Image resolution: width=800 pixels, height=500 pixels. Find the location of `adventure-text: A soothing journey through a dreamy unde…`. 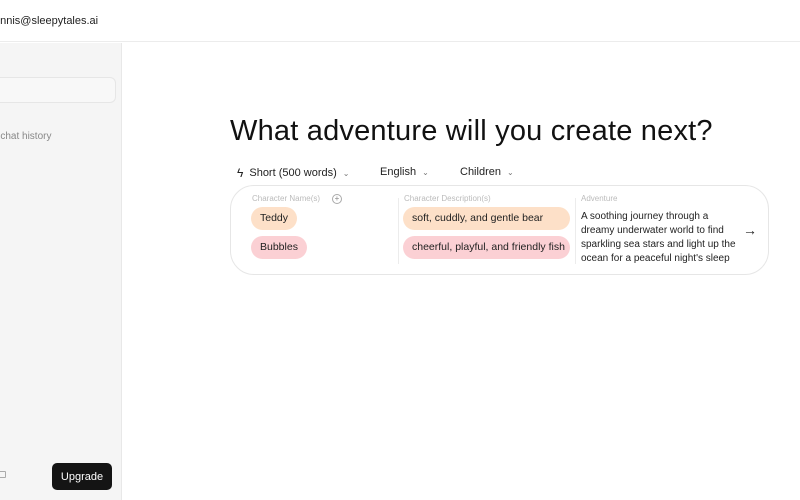

adventure-text: A soothing journey through a dreamy unde… is located at coordinates (662, 238).